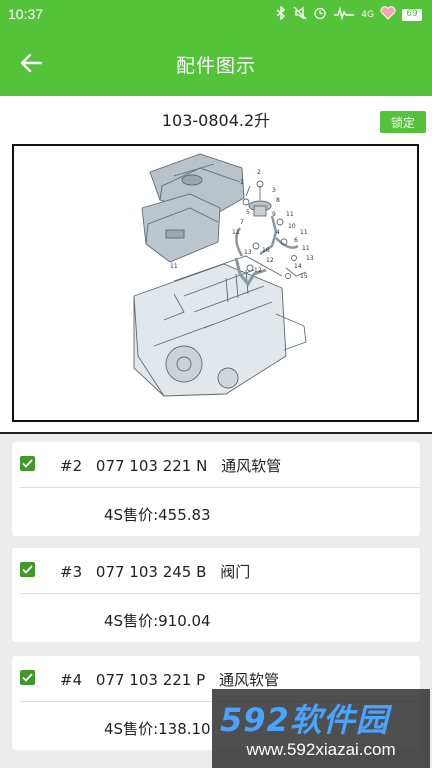 The height and width of the screenshot is (768, 432). Describe the element at coordinates (216, 489) in the screenshot. I see `part-card: #2 077 103 221 N 通风软管 4S售价:455.83` at that location.